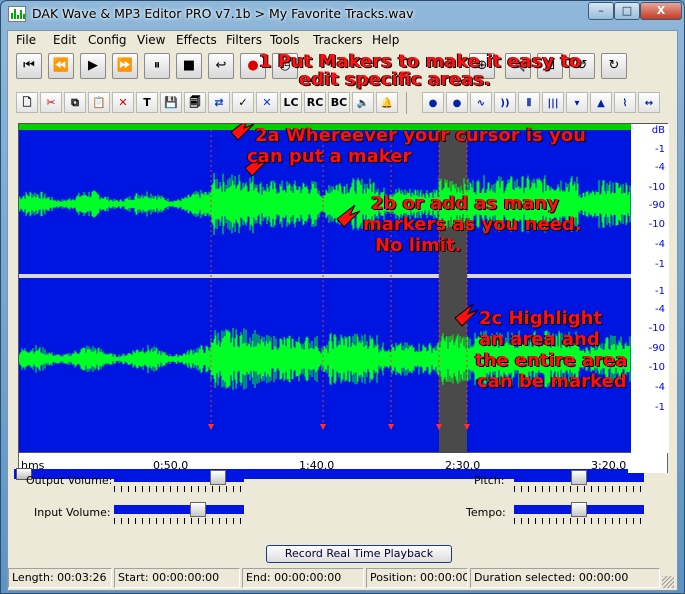  What do you see at coordinates (339, 102) in the screenshot?
I see `channel-bc-button: BC` at bounding box center [339, 102].